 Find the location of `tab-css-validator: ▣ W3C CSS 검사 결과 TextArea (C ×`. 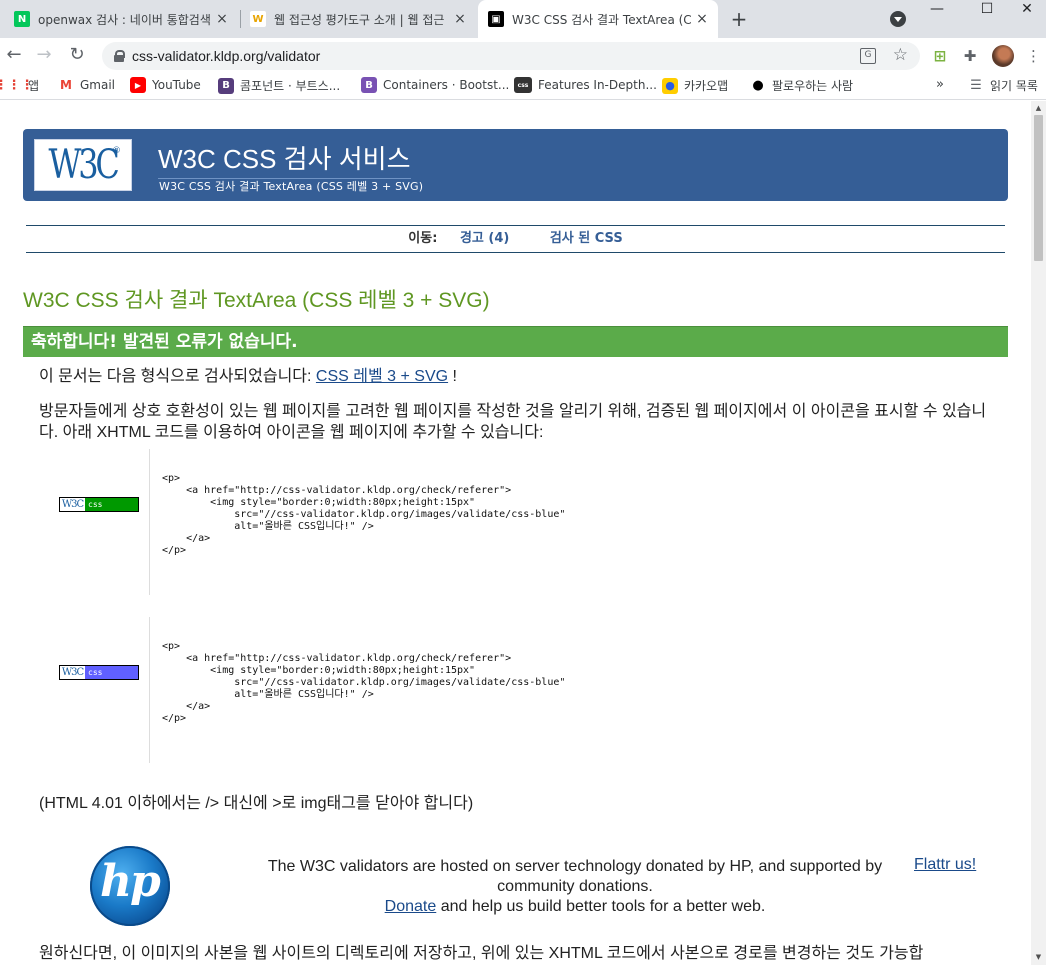

tab-css-validator: ▣ W3C CSS 검사 결과 TextArea (C × is located at coordinates (598, 19).